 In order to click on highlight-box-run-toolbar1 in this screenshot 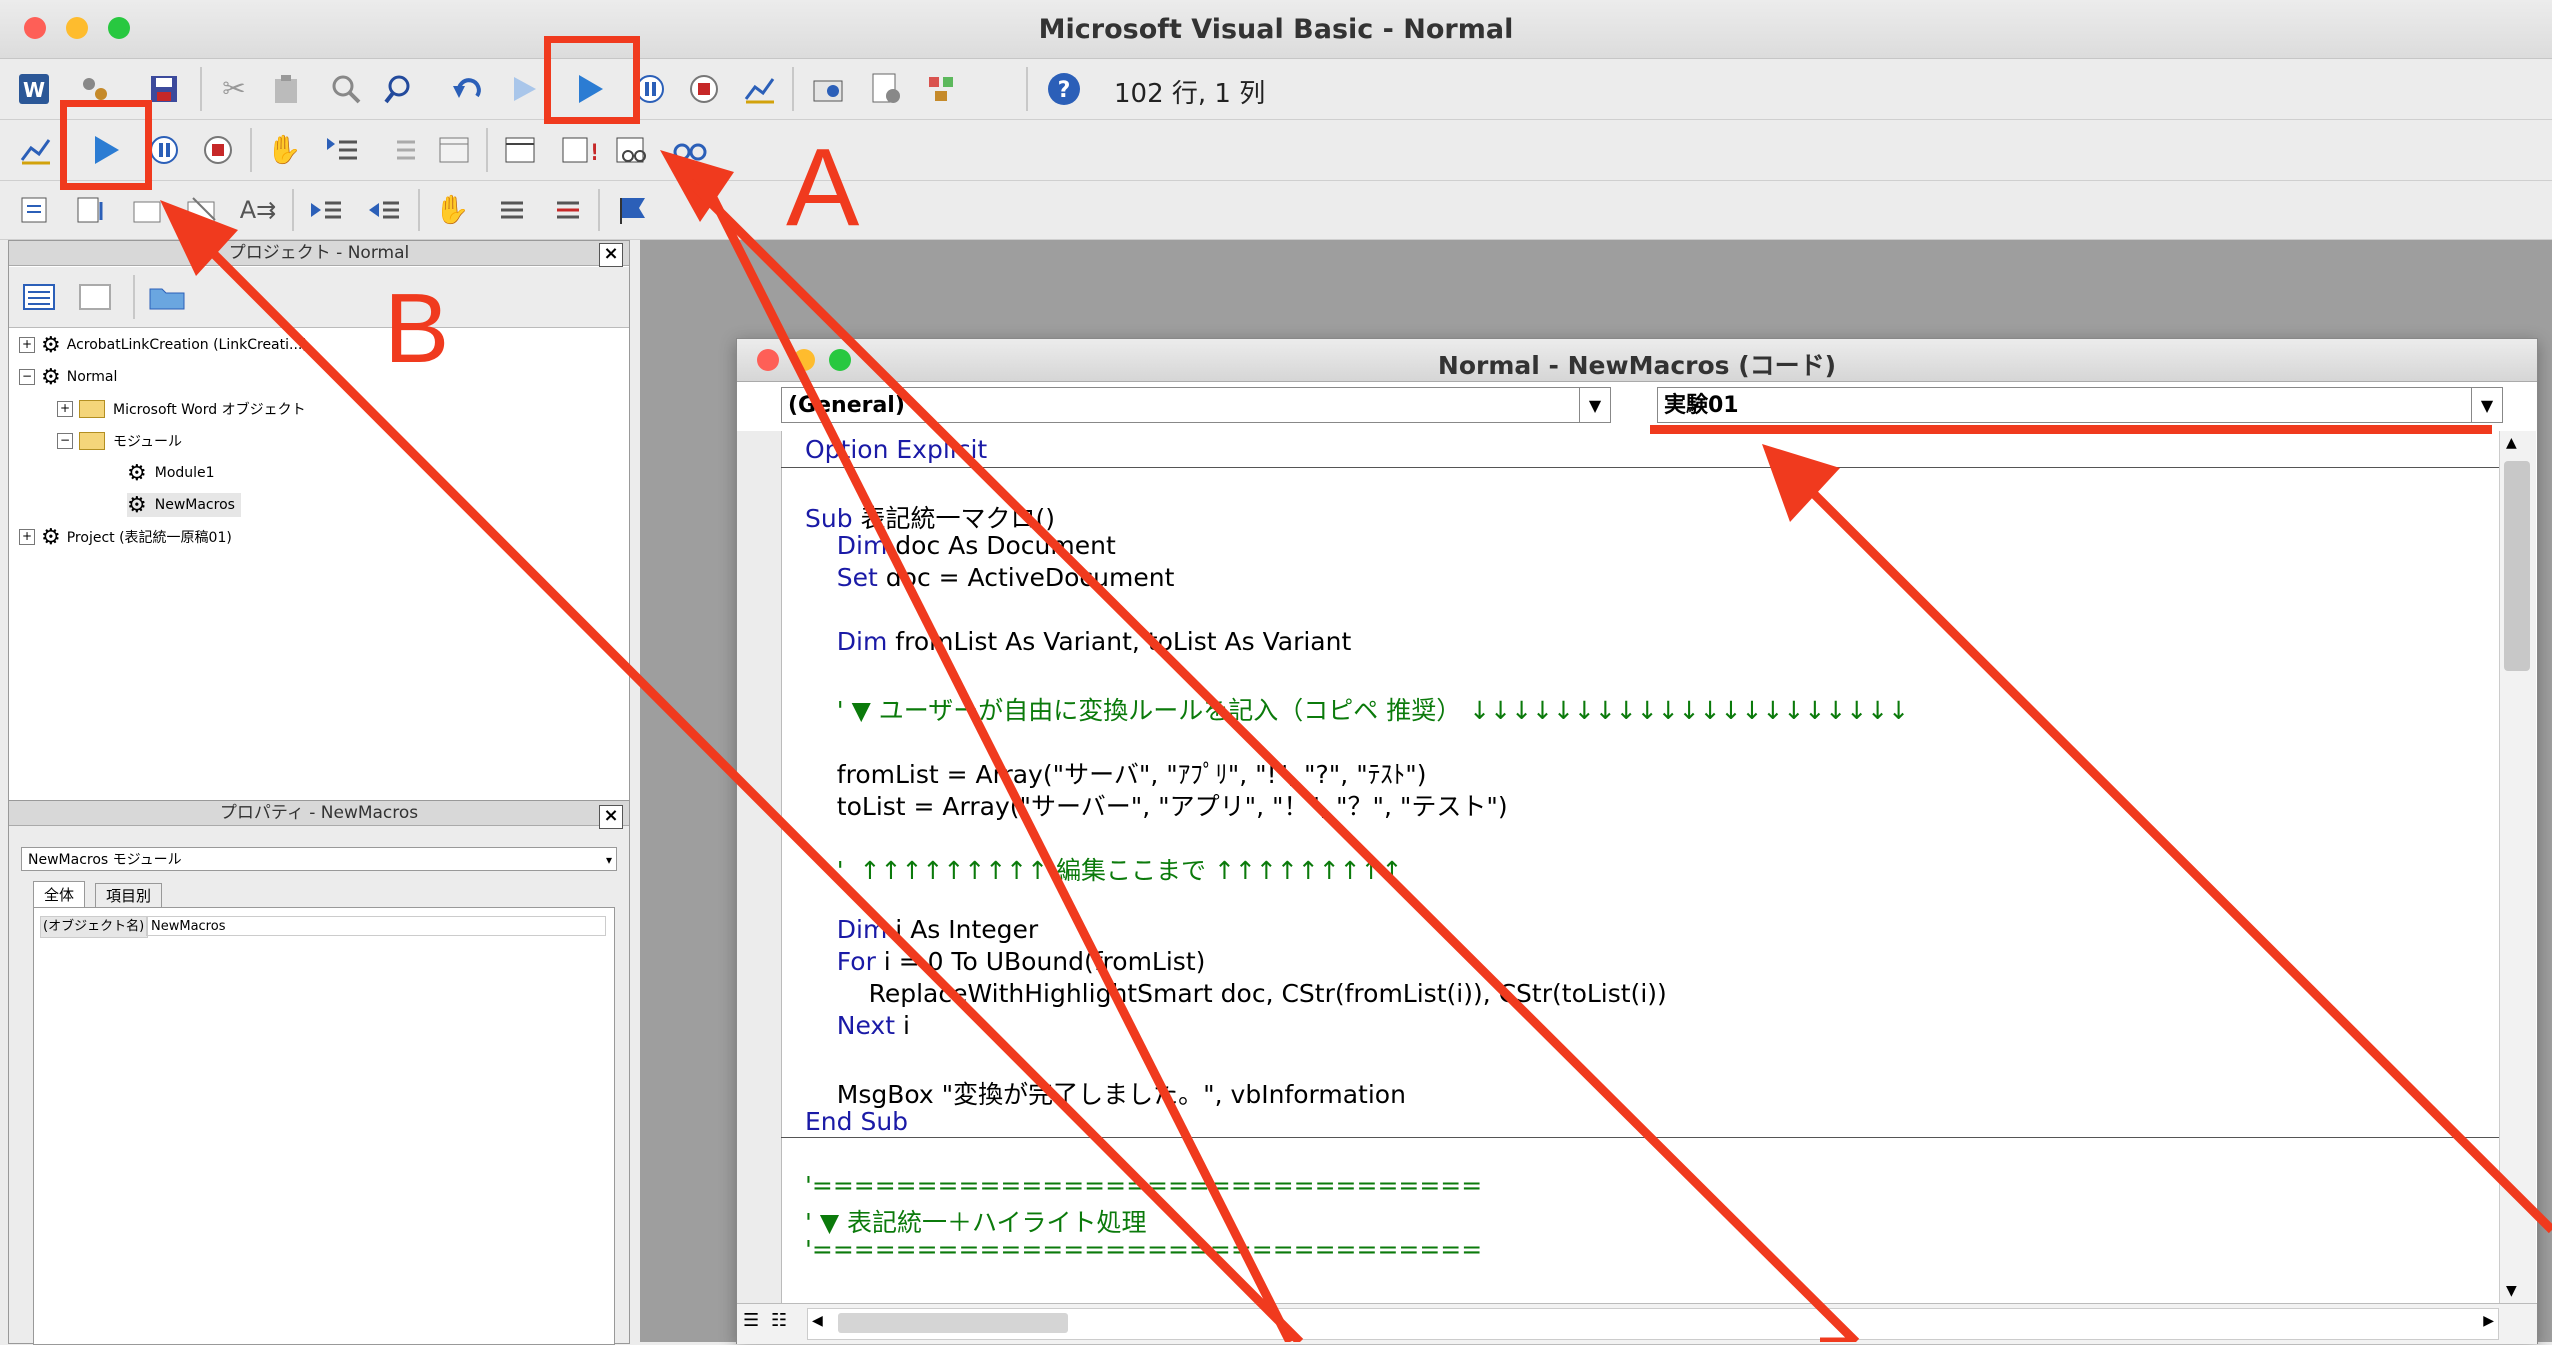, I will do `click(592, 80)`.